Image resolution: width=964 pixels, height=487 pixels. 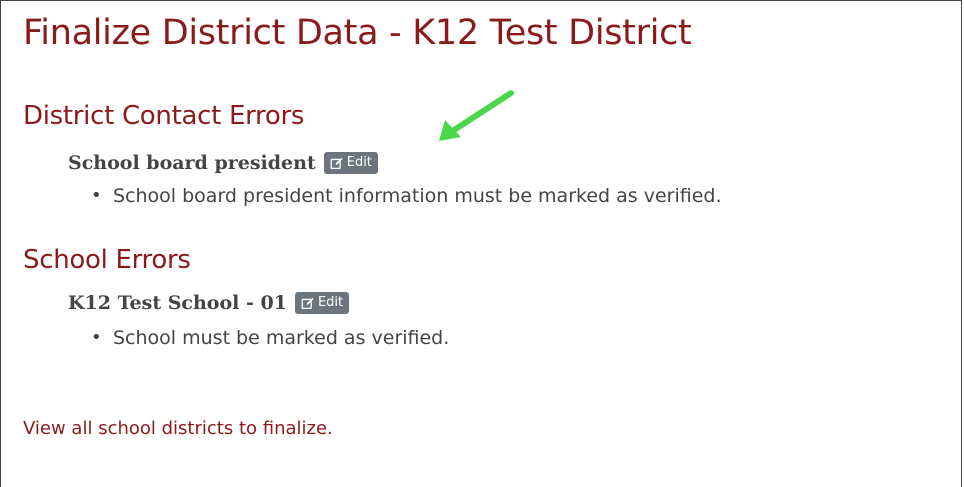 I want to click on edit-button-k12-test-school: Edit, so click(x=322, y=303).